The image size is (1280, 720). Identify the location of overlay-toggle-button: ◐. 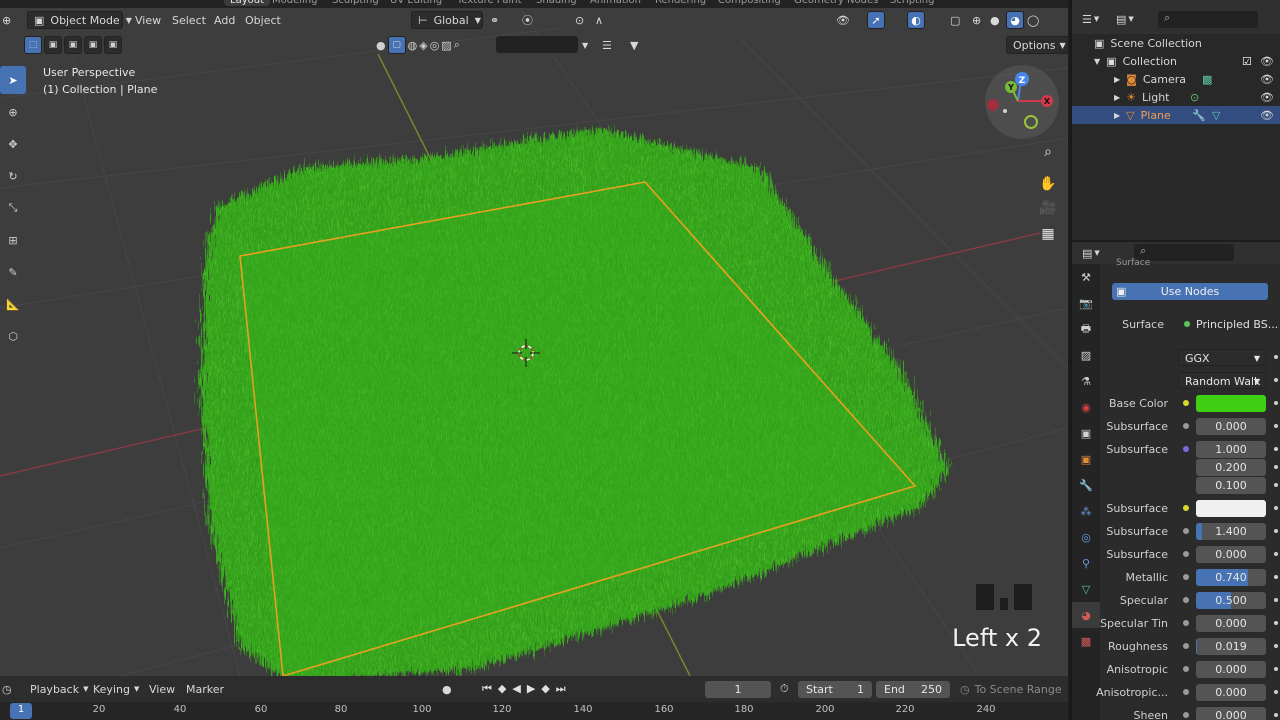
(916, 20).